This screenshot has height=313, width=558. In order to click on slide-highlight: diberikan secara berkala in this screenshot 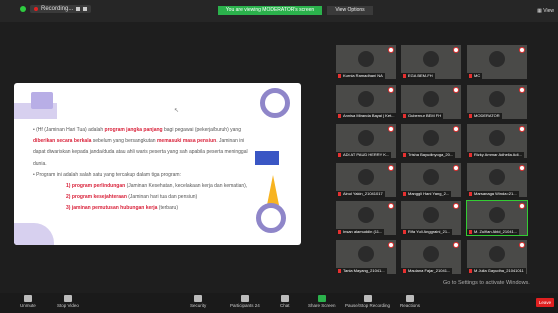, I will do `click(62, 141)`.